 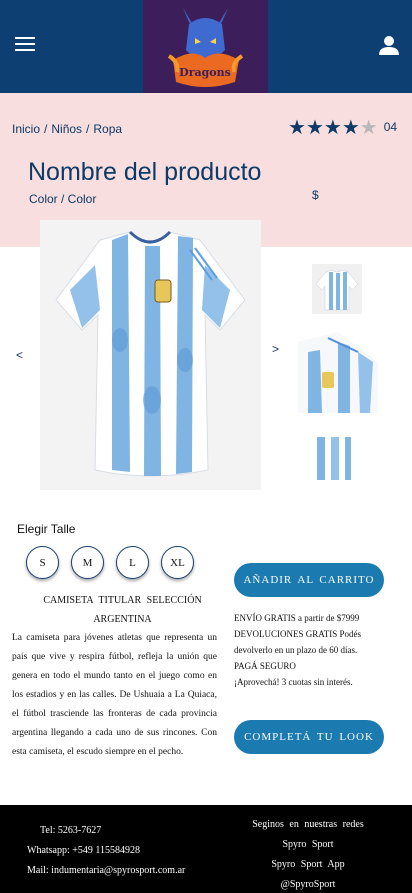 I want to click on breadcrumb-kids: Niños, so click(x=66, y=129).